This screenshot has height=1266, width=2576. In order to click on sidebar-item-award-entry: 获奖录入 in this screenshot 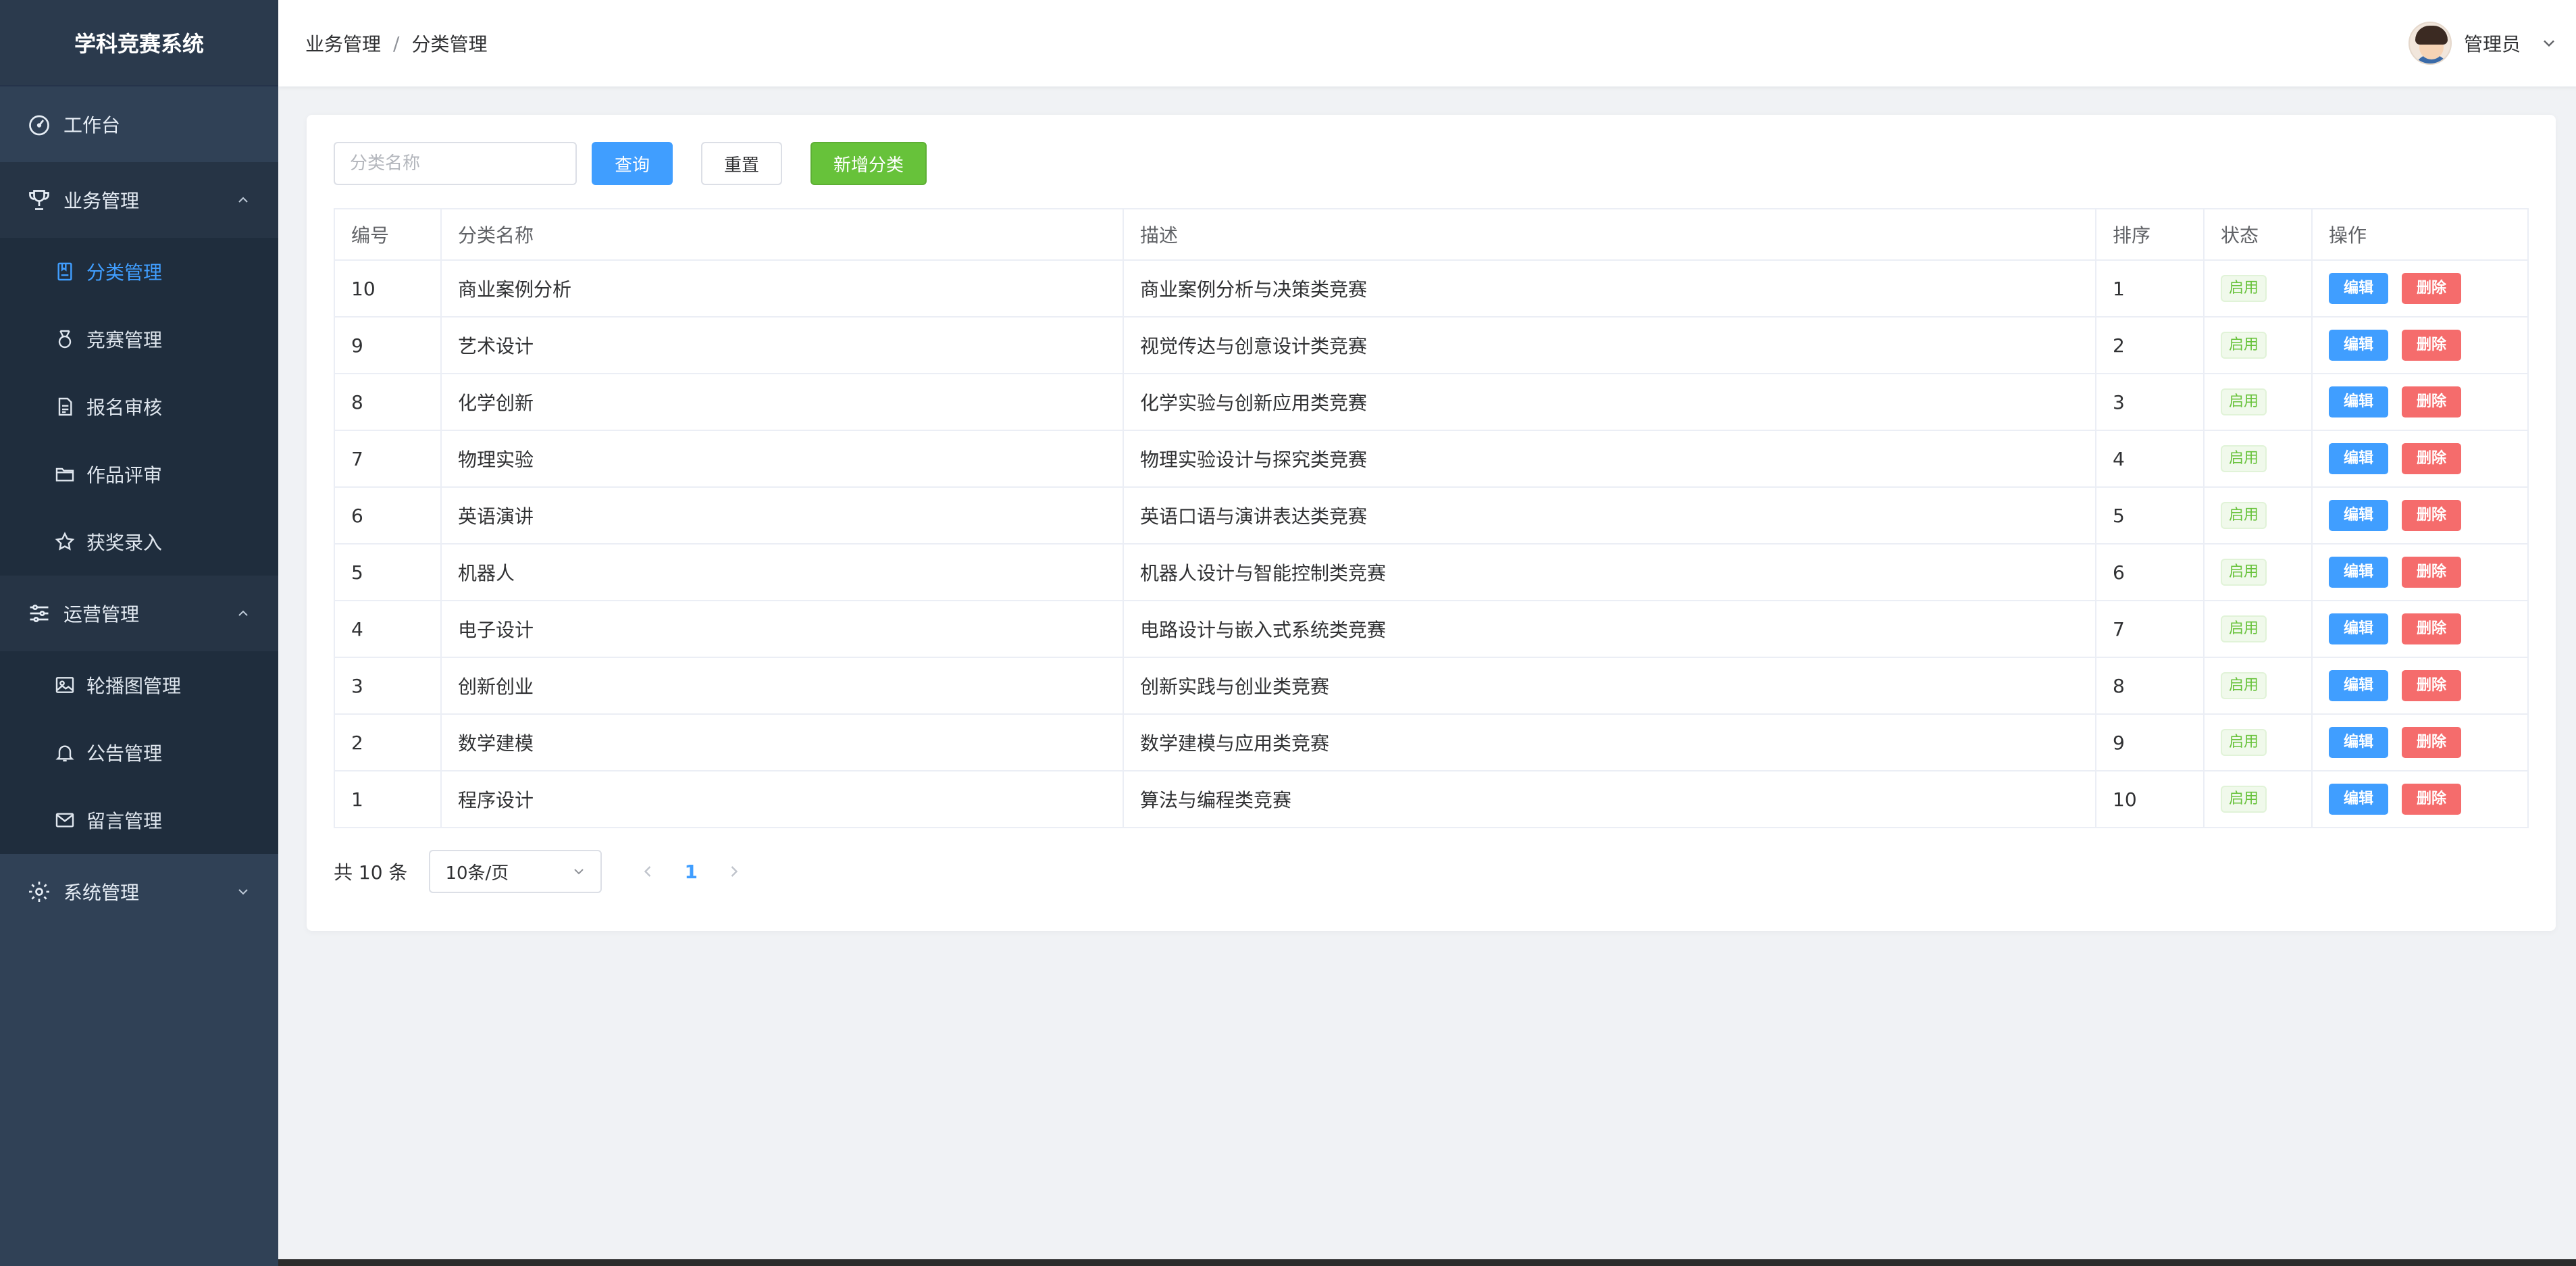, I will do `click(139, 542)`.